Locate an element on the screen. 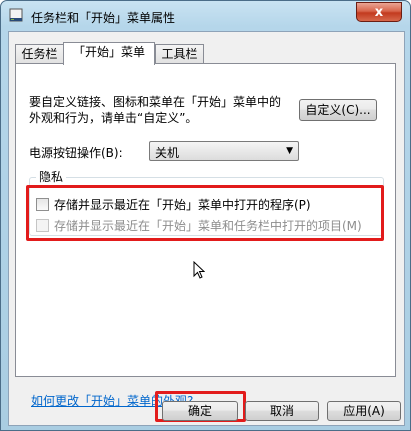 The image size is (411, 431). description-line-1: 要自定义链接、图标和菜单在「开始」菜单中的 is located at coordinates (155, 102).